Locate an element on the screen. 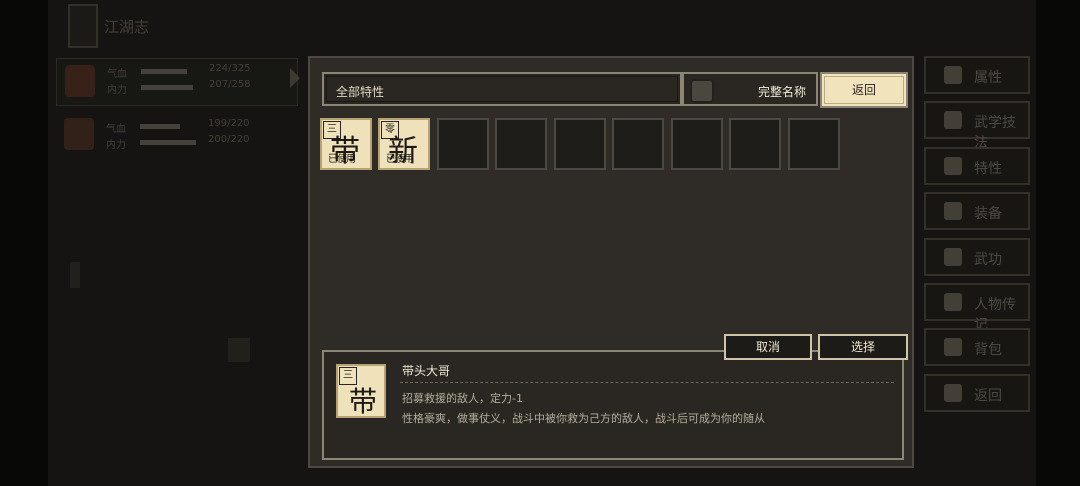  mp-value: 200/220 is located at coordinates (229, 139).